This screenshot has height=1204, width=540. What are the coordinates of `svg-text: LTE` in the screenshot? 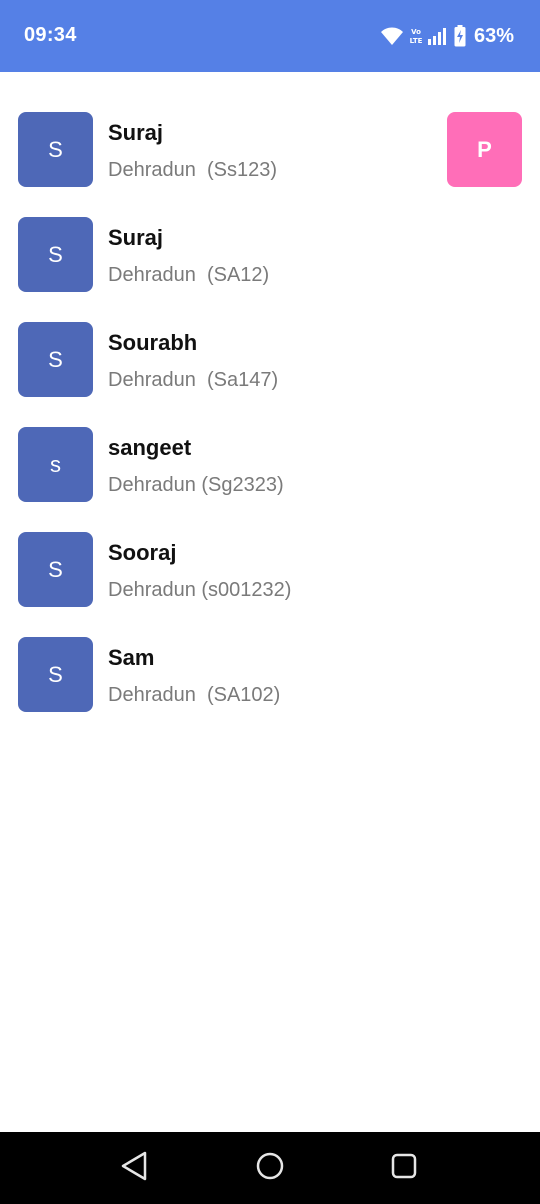 It's located at (416, 41).